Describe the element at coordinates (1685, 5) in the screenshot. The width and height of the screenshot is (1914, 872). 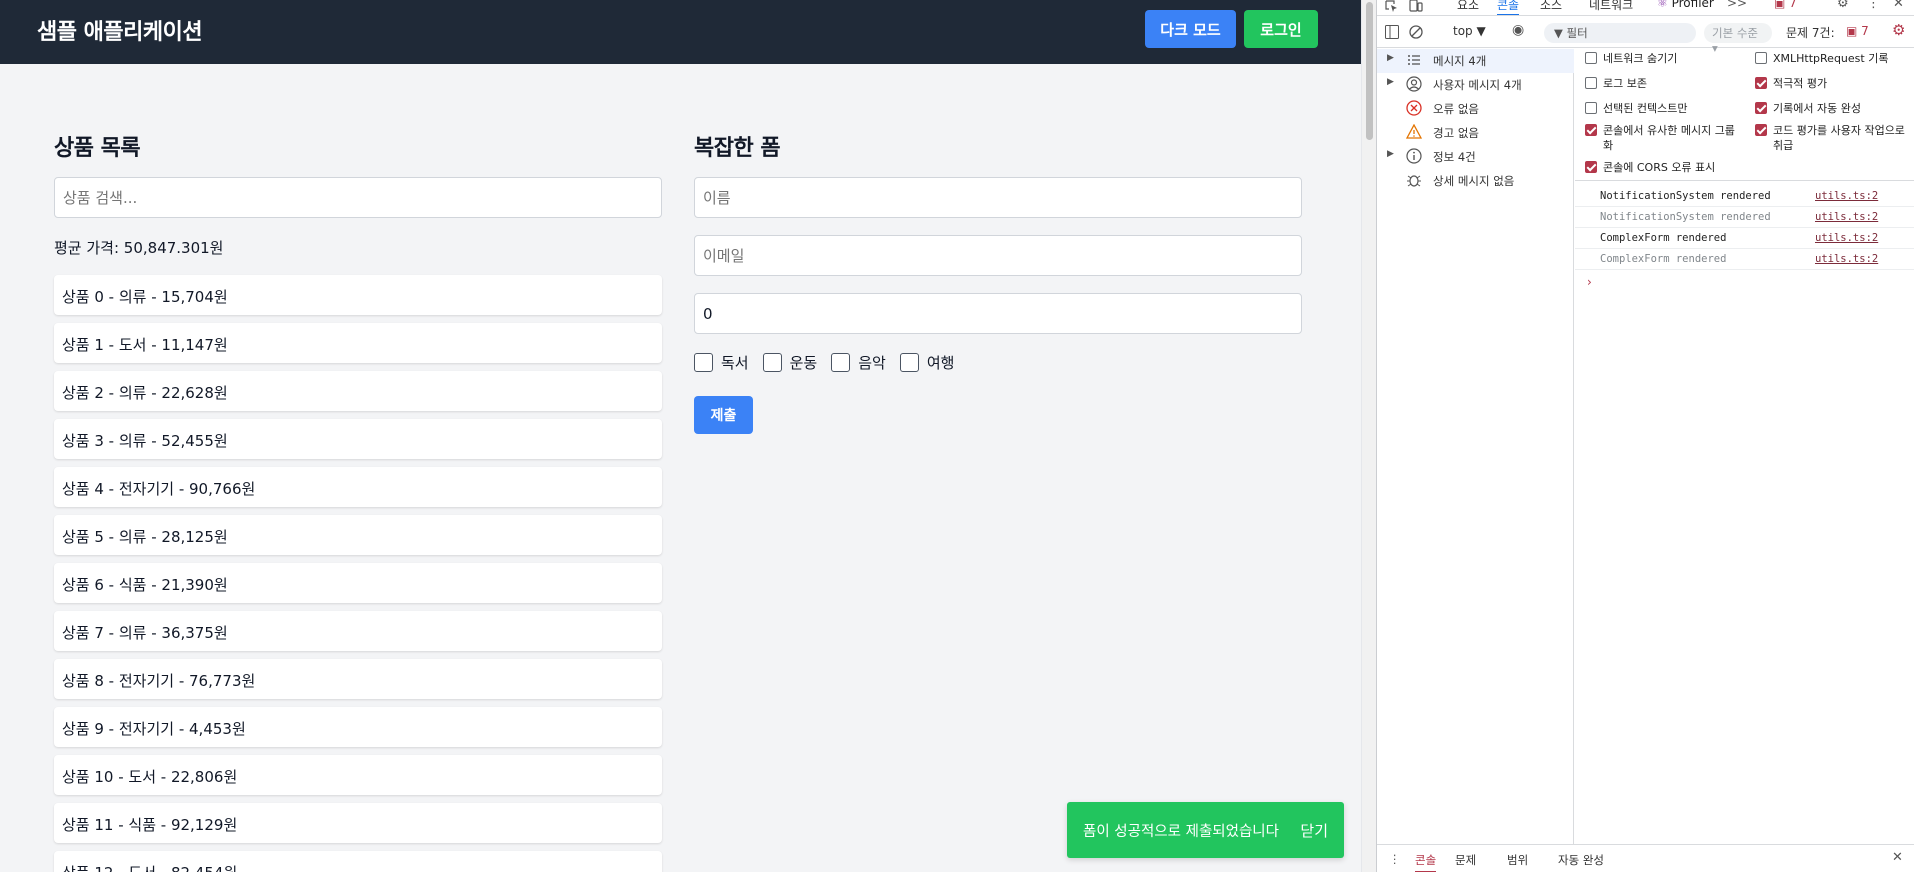
I see `tab-profiler: ⚛ Profiler` at that location.